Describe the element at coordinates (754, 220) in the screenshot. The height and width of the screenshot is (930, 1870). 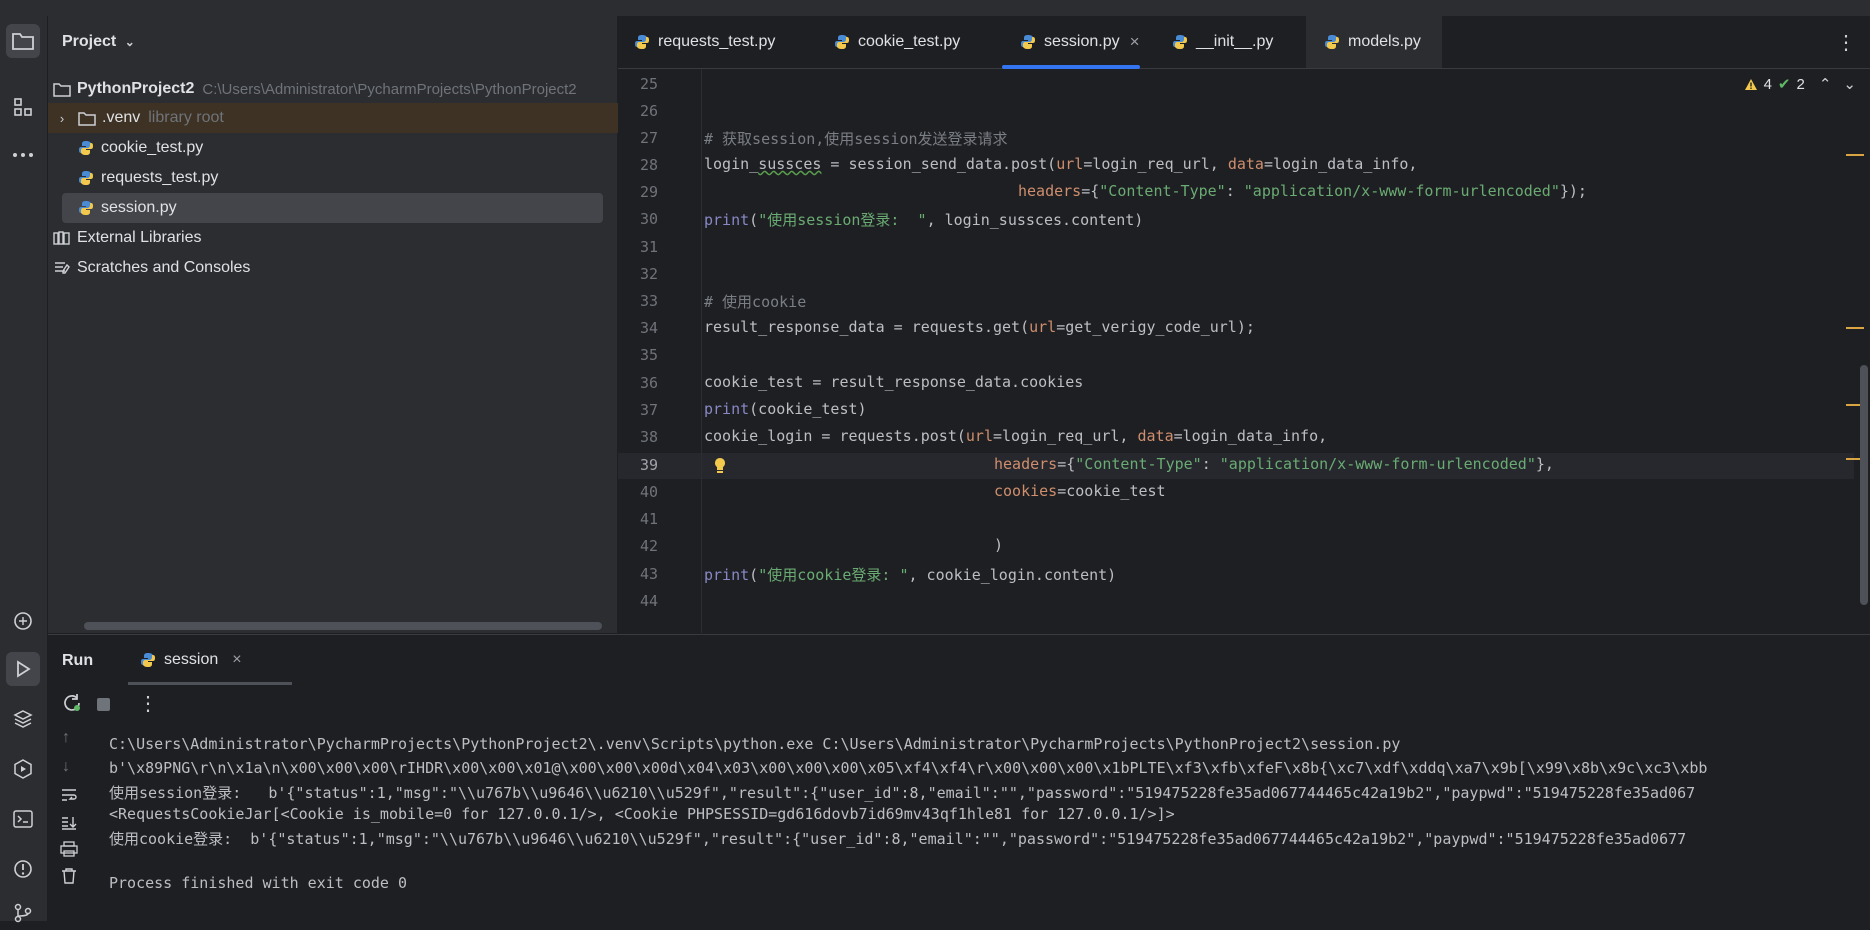
I see `code-token: (` at that location.